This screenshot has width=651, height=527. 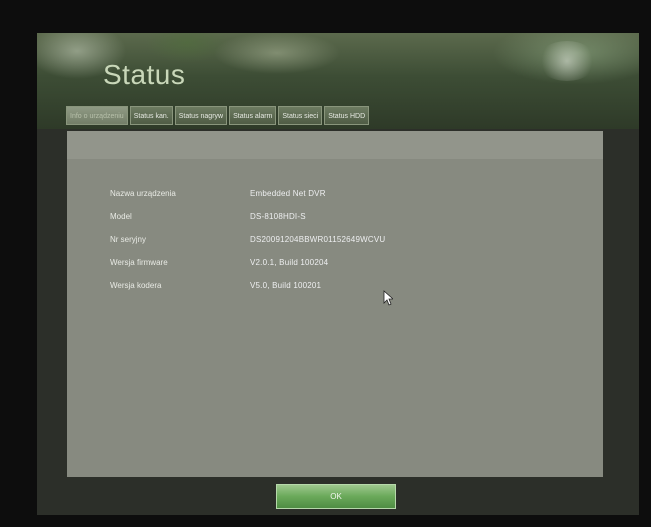 I want to click on tab-network-status: Status sieci, so click(x=300, y=115).